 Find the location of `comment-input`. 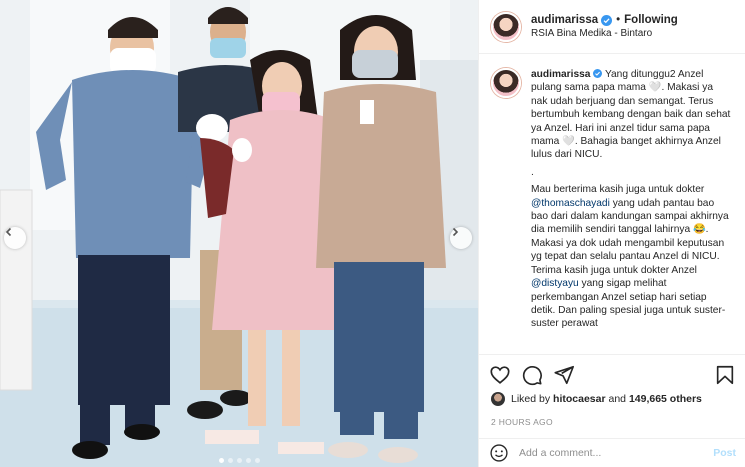

comment-input is located at coordinates (616, 453).